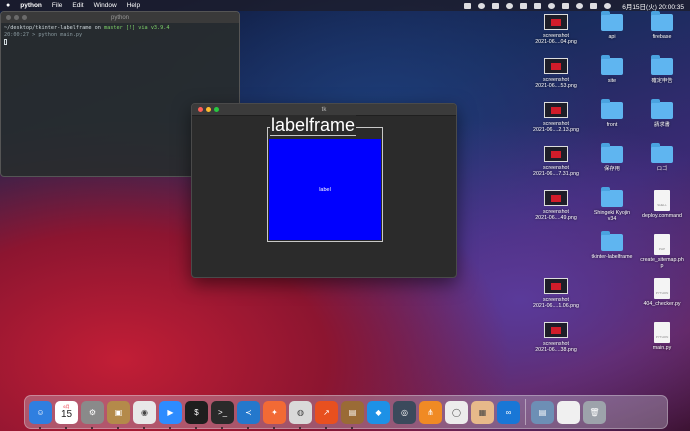 The height and width of the screenshot is (431, 690). What do you see at coordinates (612, 157) in the screenshot?
I see `desktop-folder: 保存用` at bounding box center [612, 157].